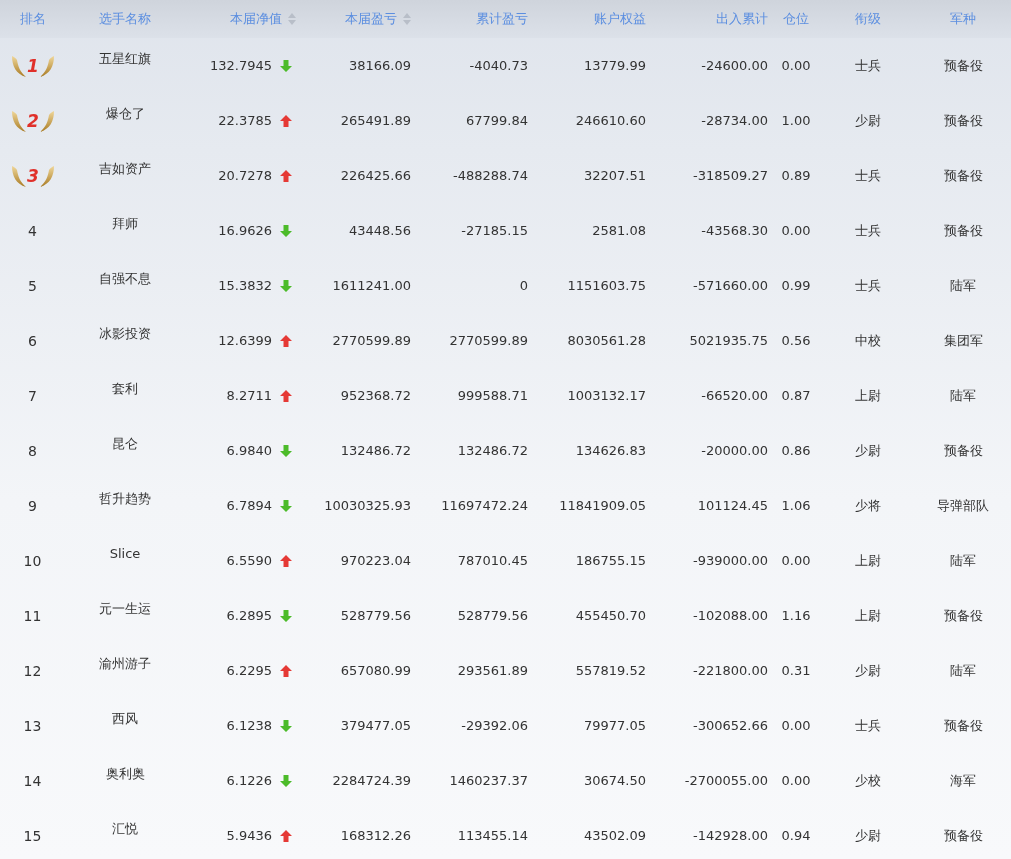 The width and height of the screenshot is (1011, 859). What do you see at coordinates (379, 65) in the screenshot?
I see `period-profit: 38166.09` at bounding box center [379, 65].